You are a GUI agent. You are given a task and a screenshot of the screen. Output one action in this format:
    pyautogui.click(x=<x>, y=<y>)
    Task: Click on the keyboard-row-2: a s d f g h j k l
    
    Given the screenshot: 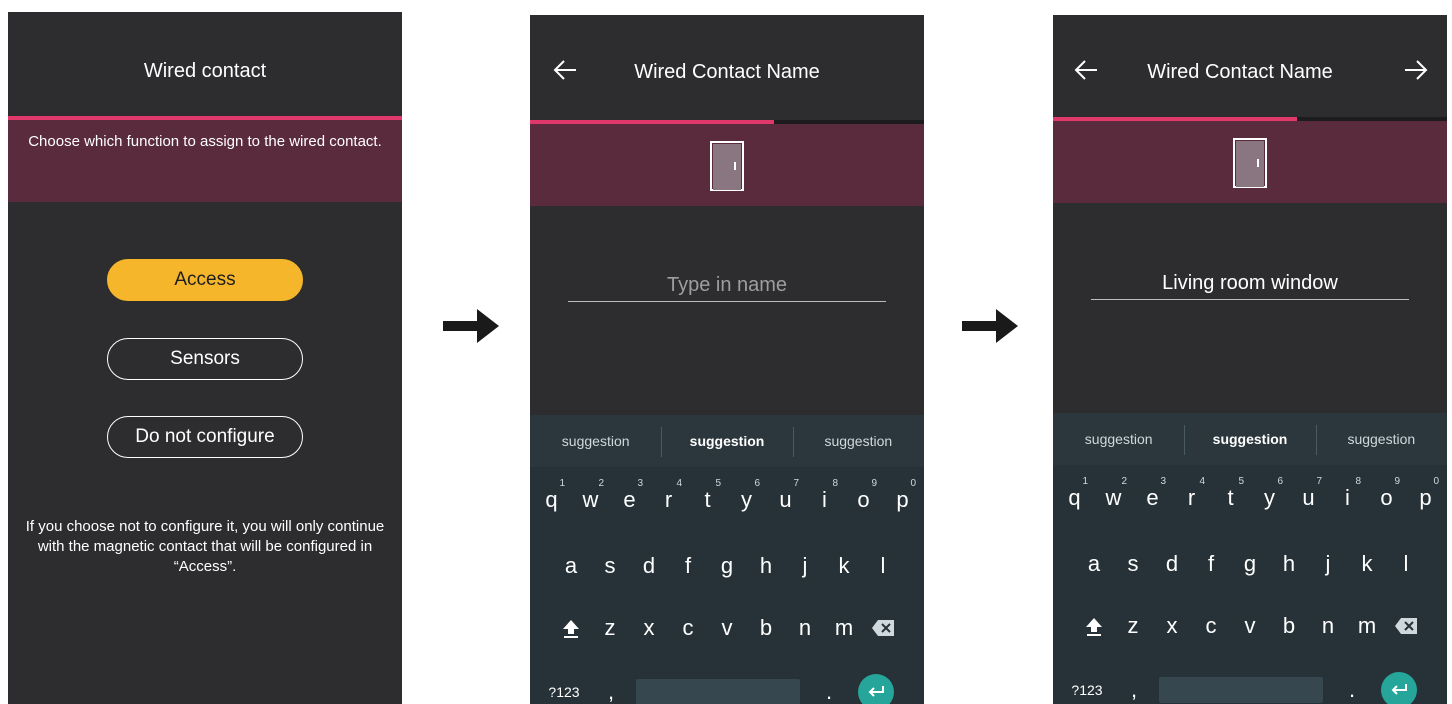 What is the action you would take?
    pyautogui.click(x=727, y=566)
    